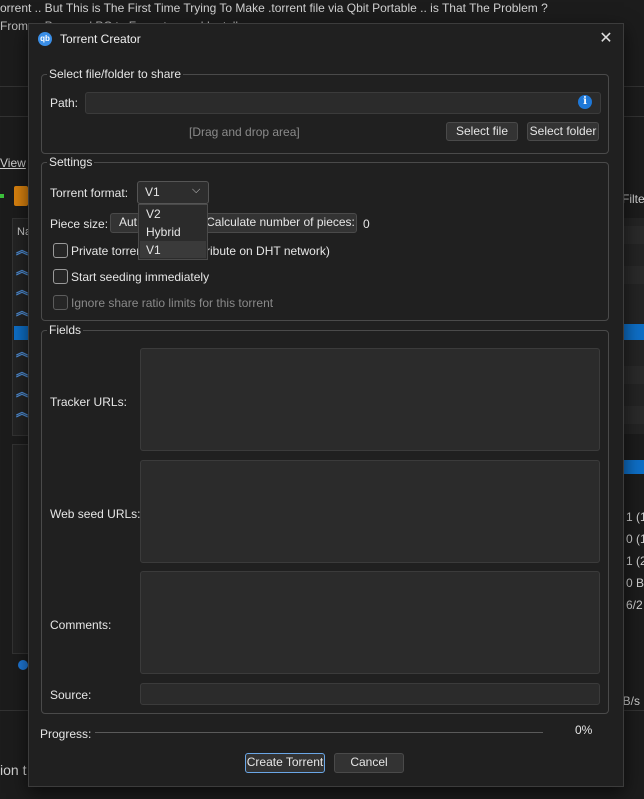  What do you see at coordinates (66, 734) in the screenshot?
I see `progress-label: Progress:` at bounding box center [66, 734].